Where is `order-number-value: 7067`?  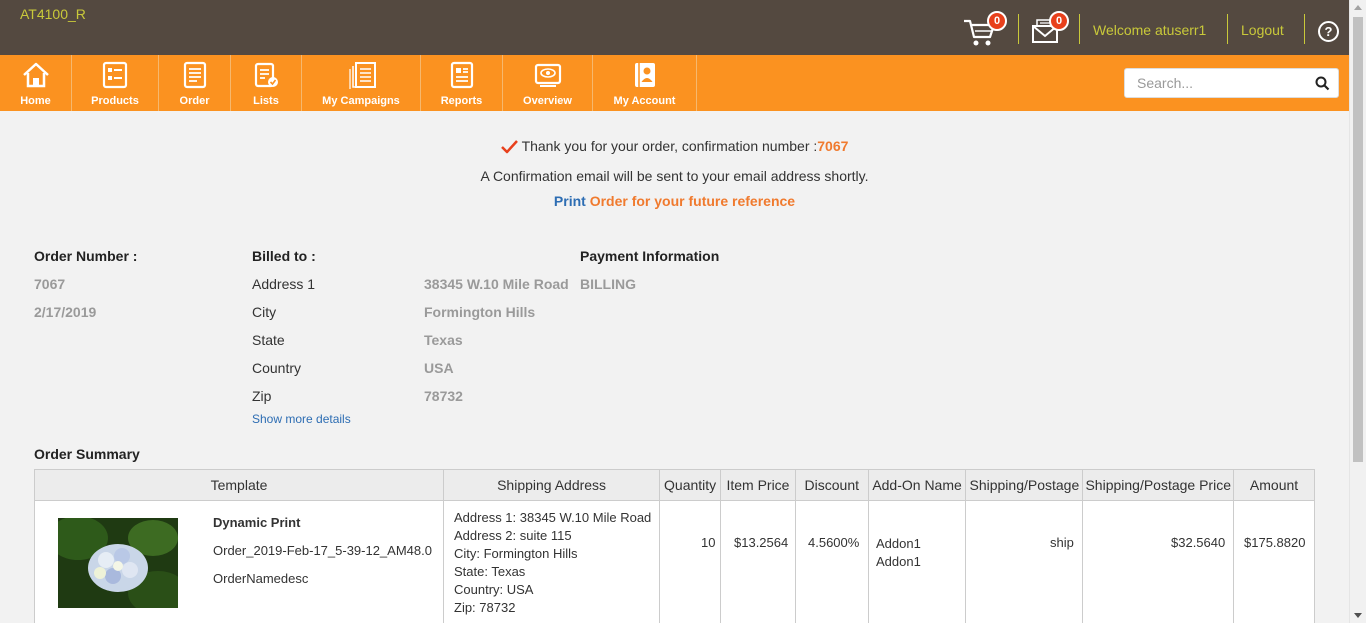
order-number-value: 7067 is located at coordinates (50, 284).